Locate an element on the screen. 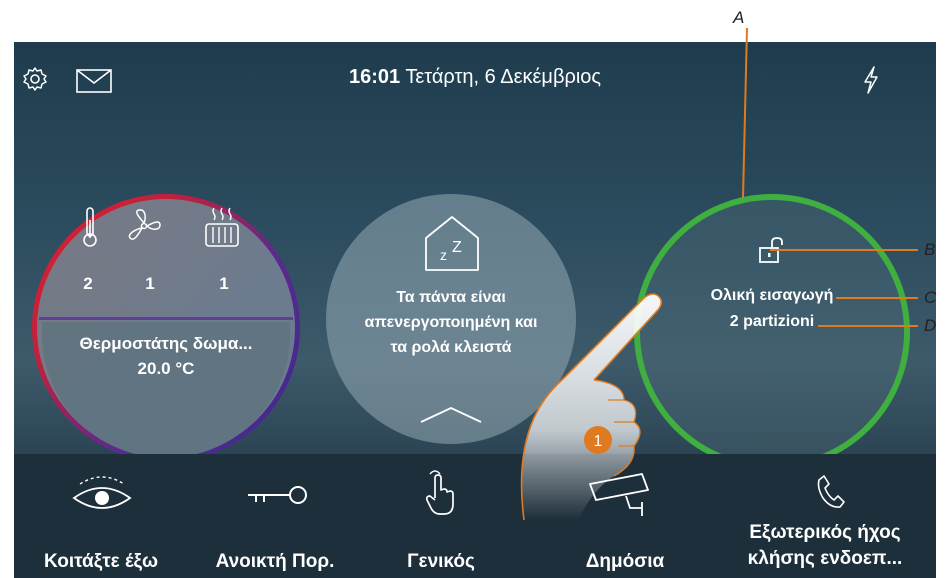 Image resolution: width=949 pixels, height=578 pixels. callout-b: B is located at coordinates (930, 249).